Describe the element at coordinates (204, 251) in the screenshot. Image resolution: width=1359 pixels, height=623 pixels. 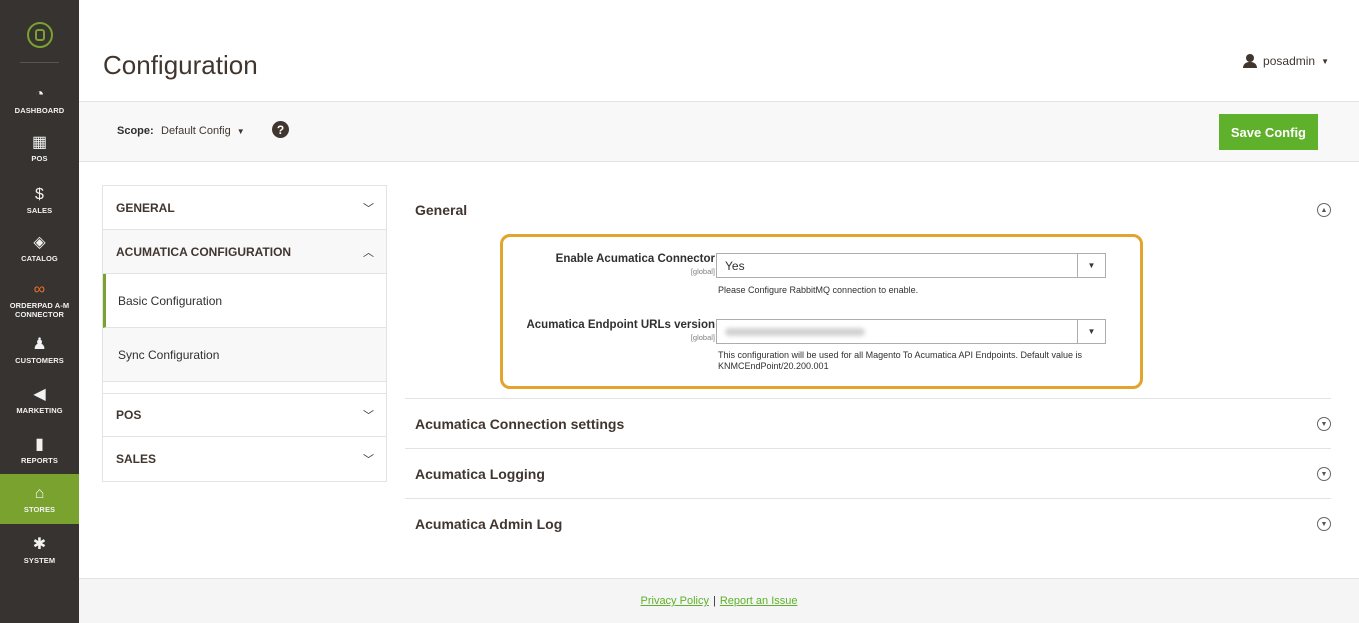
I see `tab-acumatica-label: ACUMATICA CONFIGURATION` at that location.